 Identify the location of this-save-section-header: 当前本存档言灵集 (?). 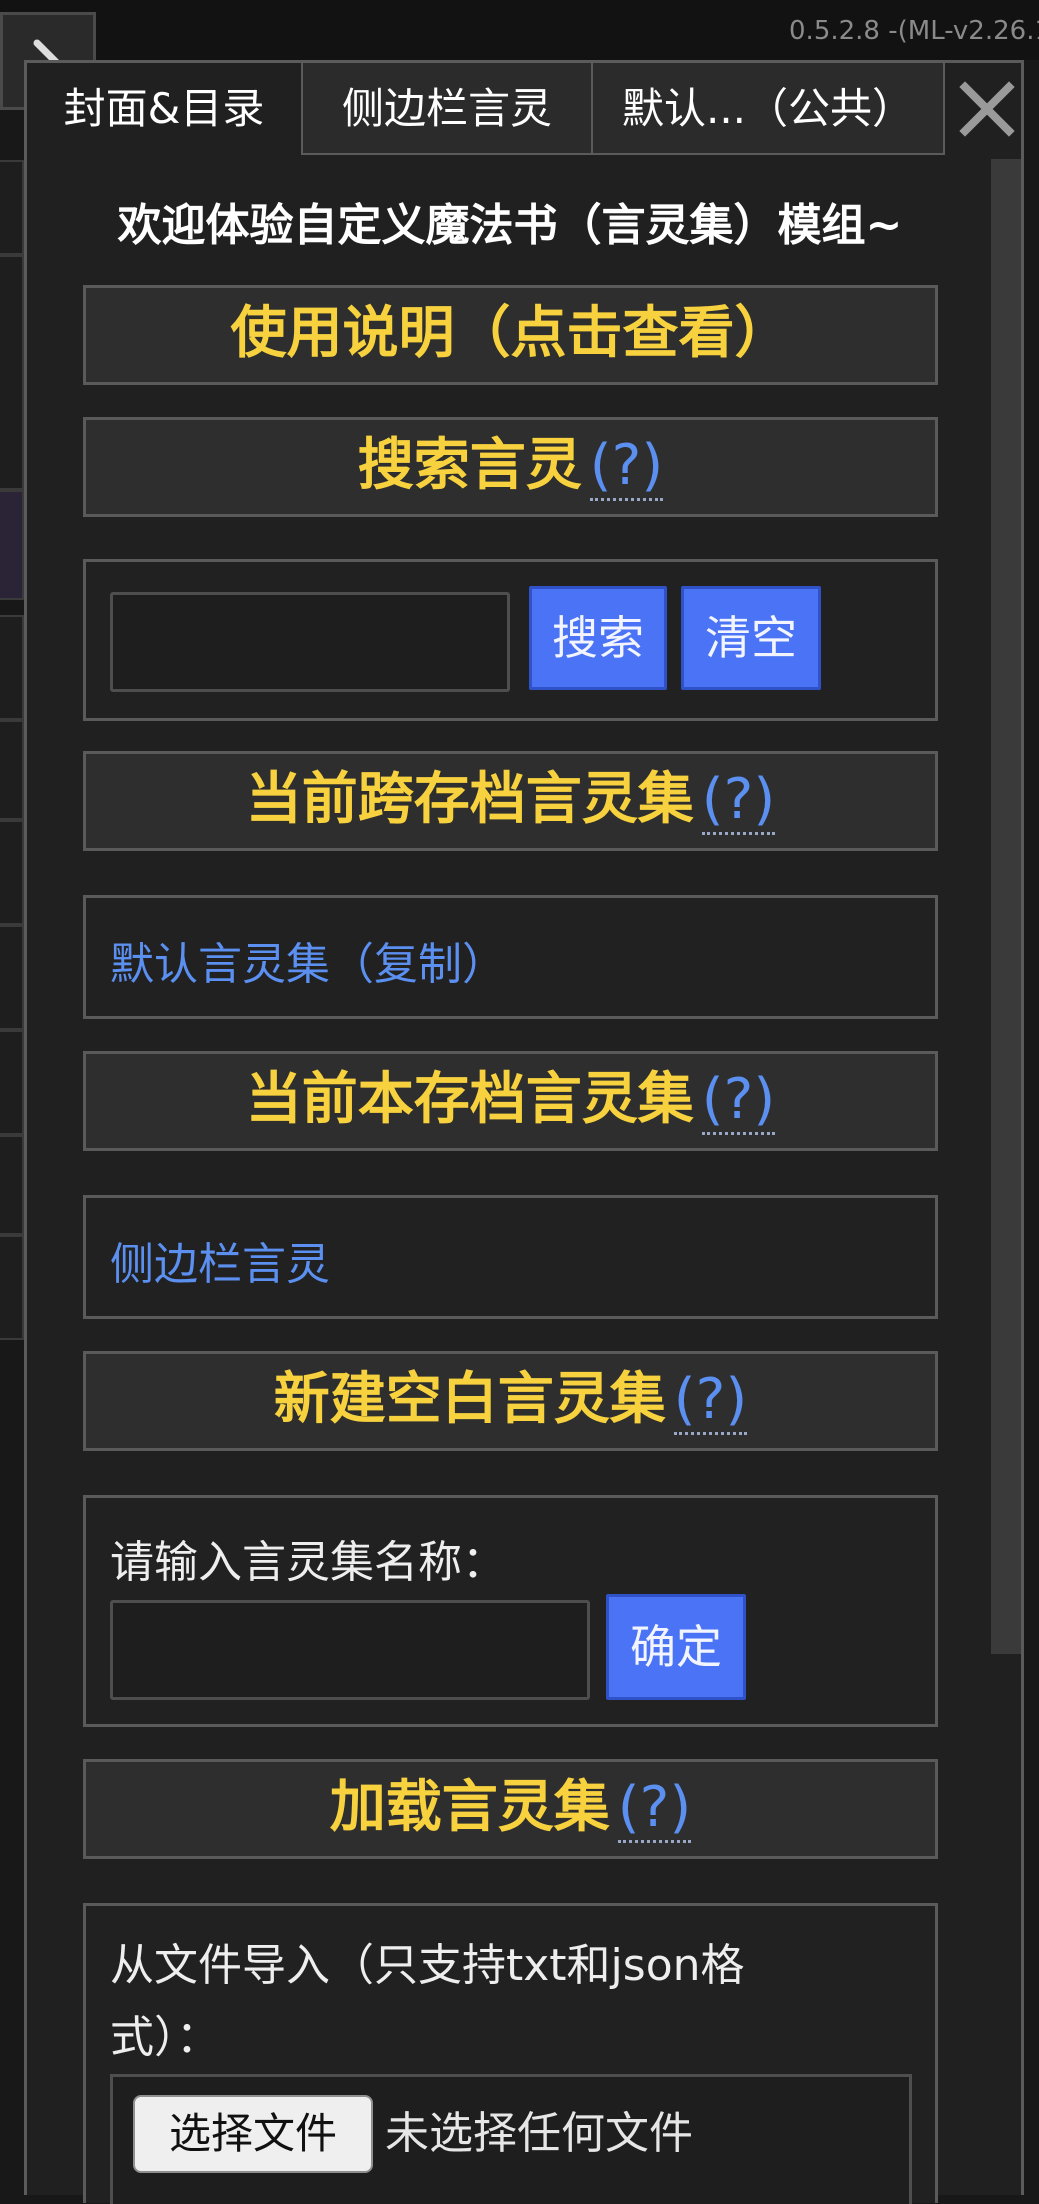
(510, 1101).